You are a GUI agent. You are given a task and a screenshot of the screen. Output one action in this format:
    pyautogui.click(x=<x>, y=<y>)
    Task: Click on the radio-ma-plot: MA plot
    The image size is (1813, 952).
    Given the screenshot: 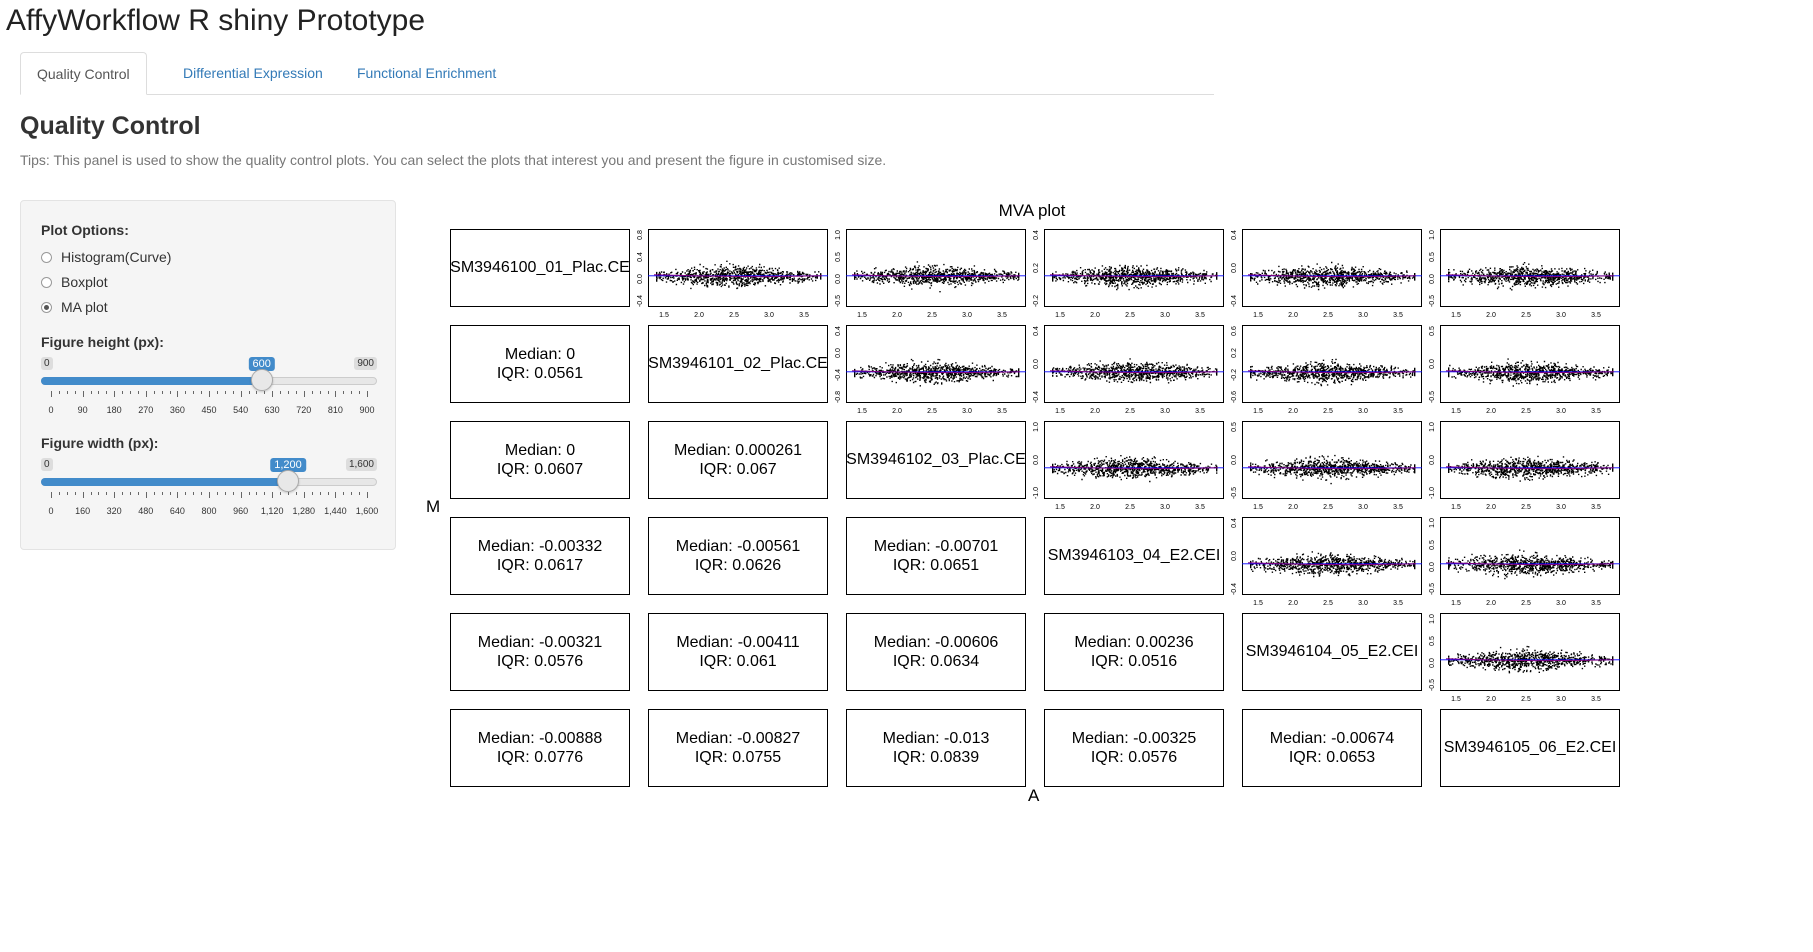 What is the action you would take?
    pyautogui.click(x=74, y=307)
    